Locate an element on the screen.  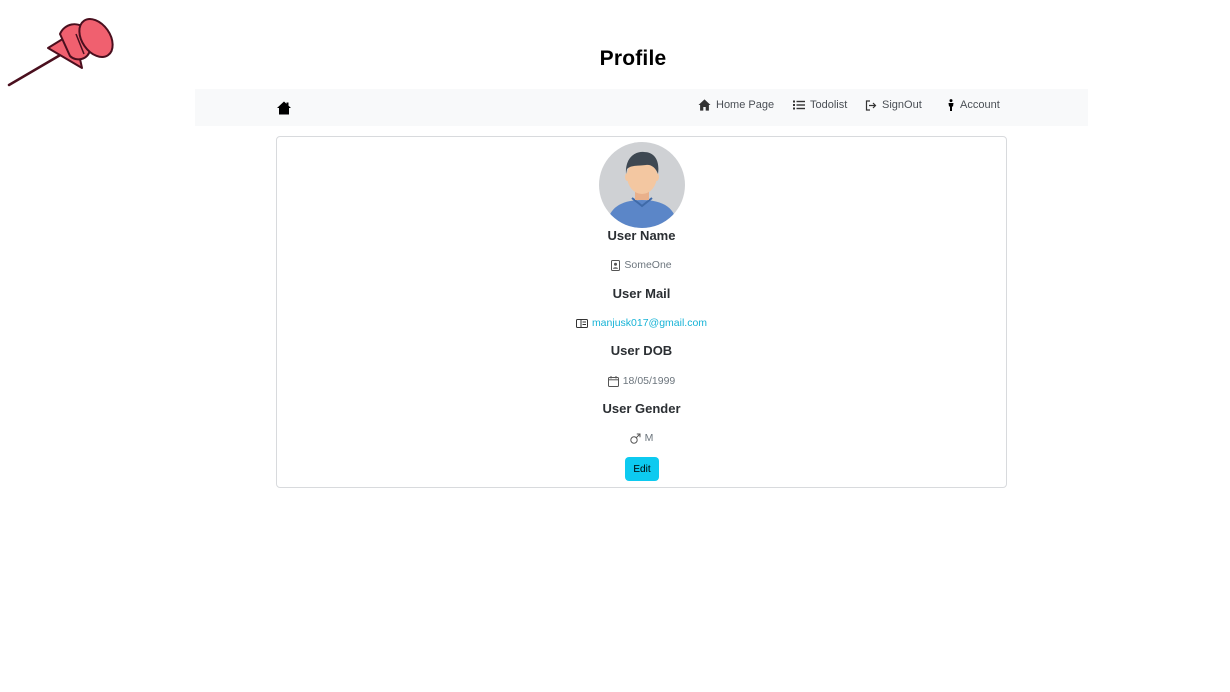
user-dob-value: 18/05/1999 is located at coordinates (641, 381).